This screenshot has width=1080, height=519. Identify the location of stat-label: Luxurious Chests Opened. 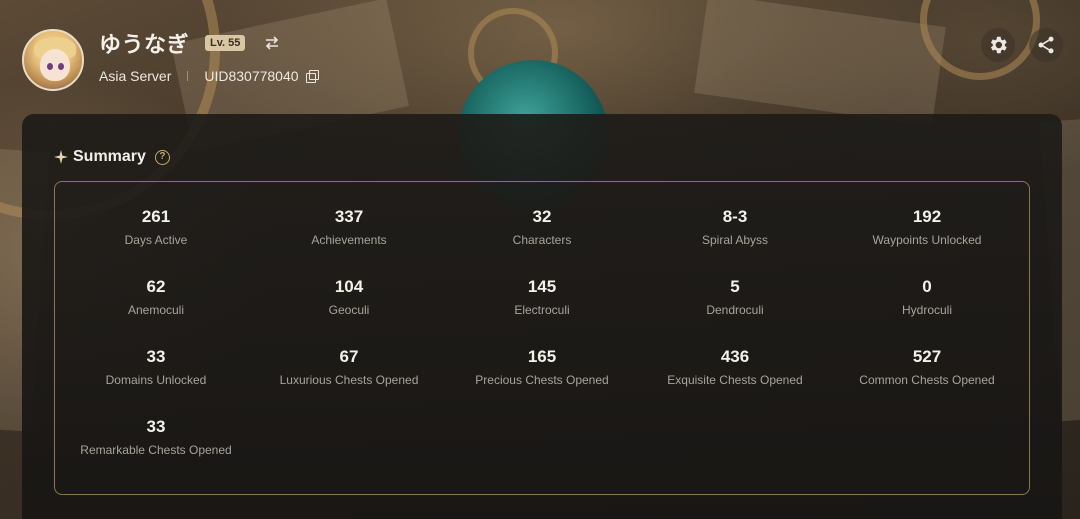
(349, 380).